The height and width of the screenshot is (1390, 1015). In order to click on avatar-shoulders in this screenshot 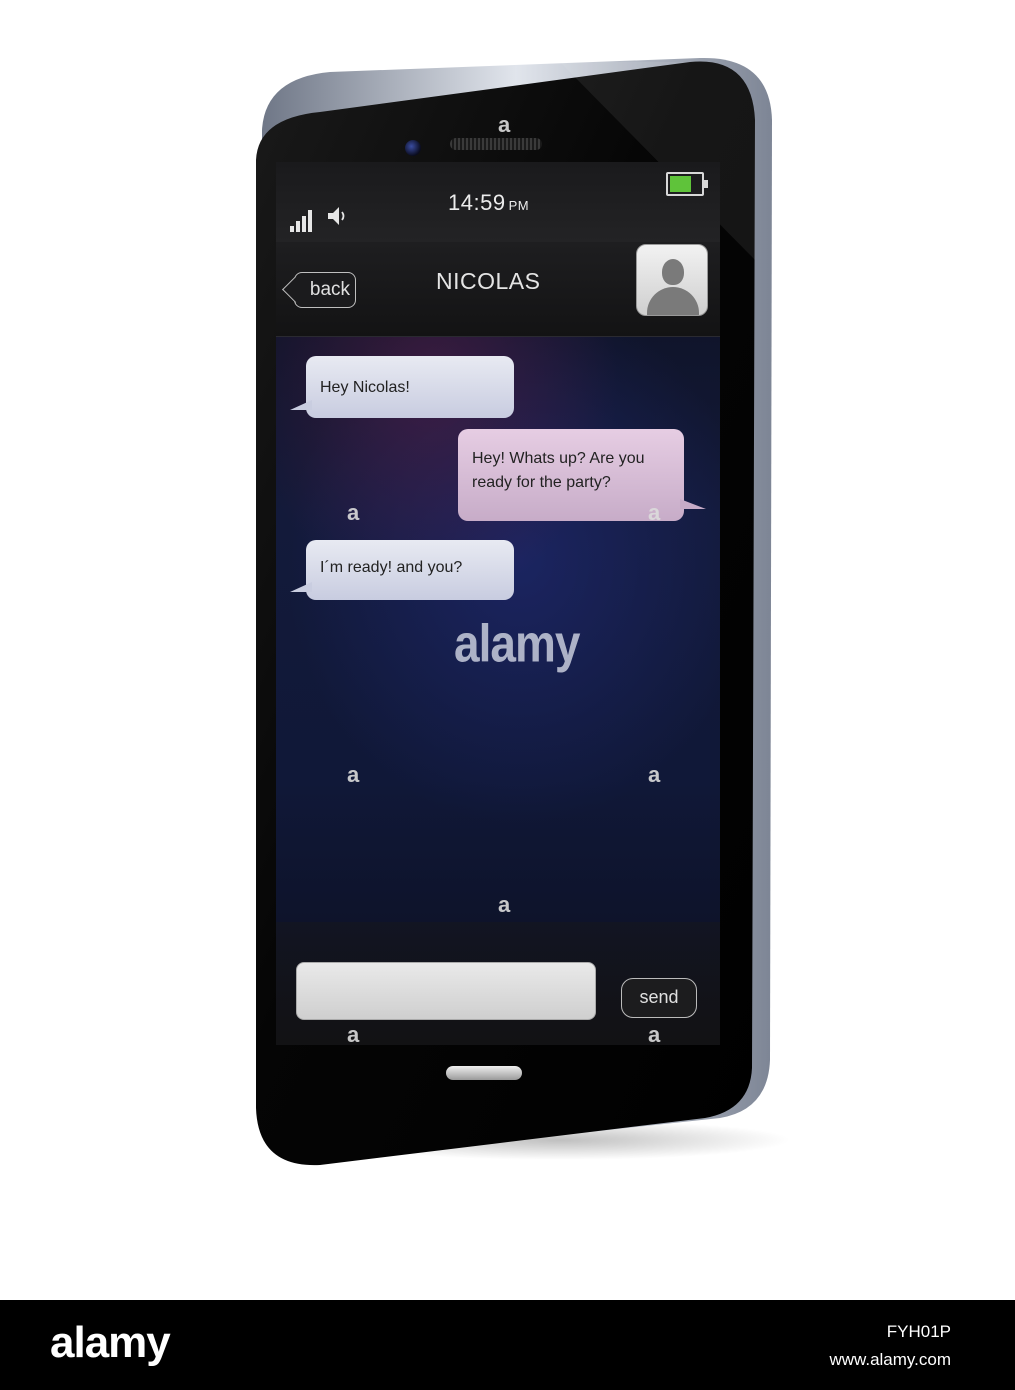, I will do `click(673, 301)`.